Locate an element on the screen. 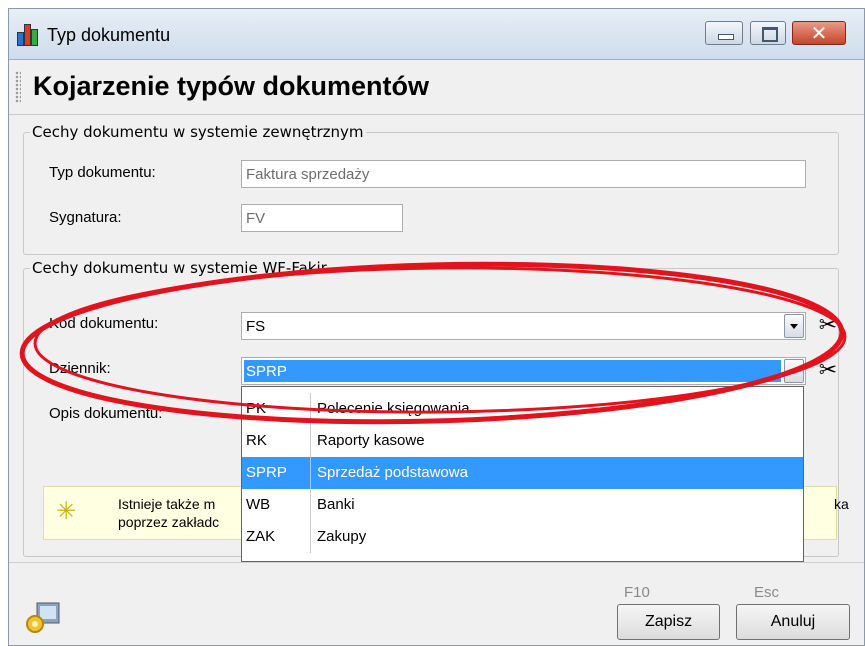 The width and height of the screenshot is (865, 646). close-button: ✕ is located at coordinates (819, 33).